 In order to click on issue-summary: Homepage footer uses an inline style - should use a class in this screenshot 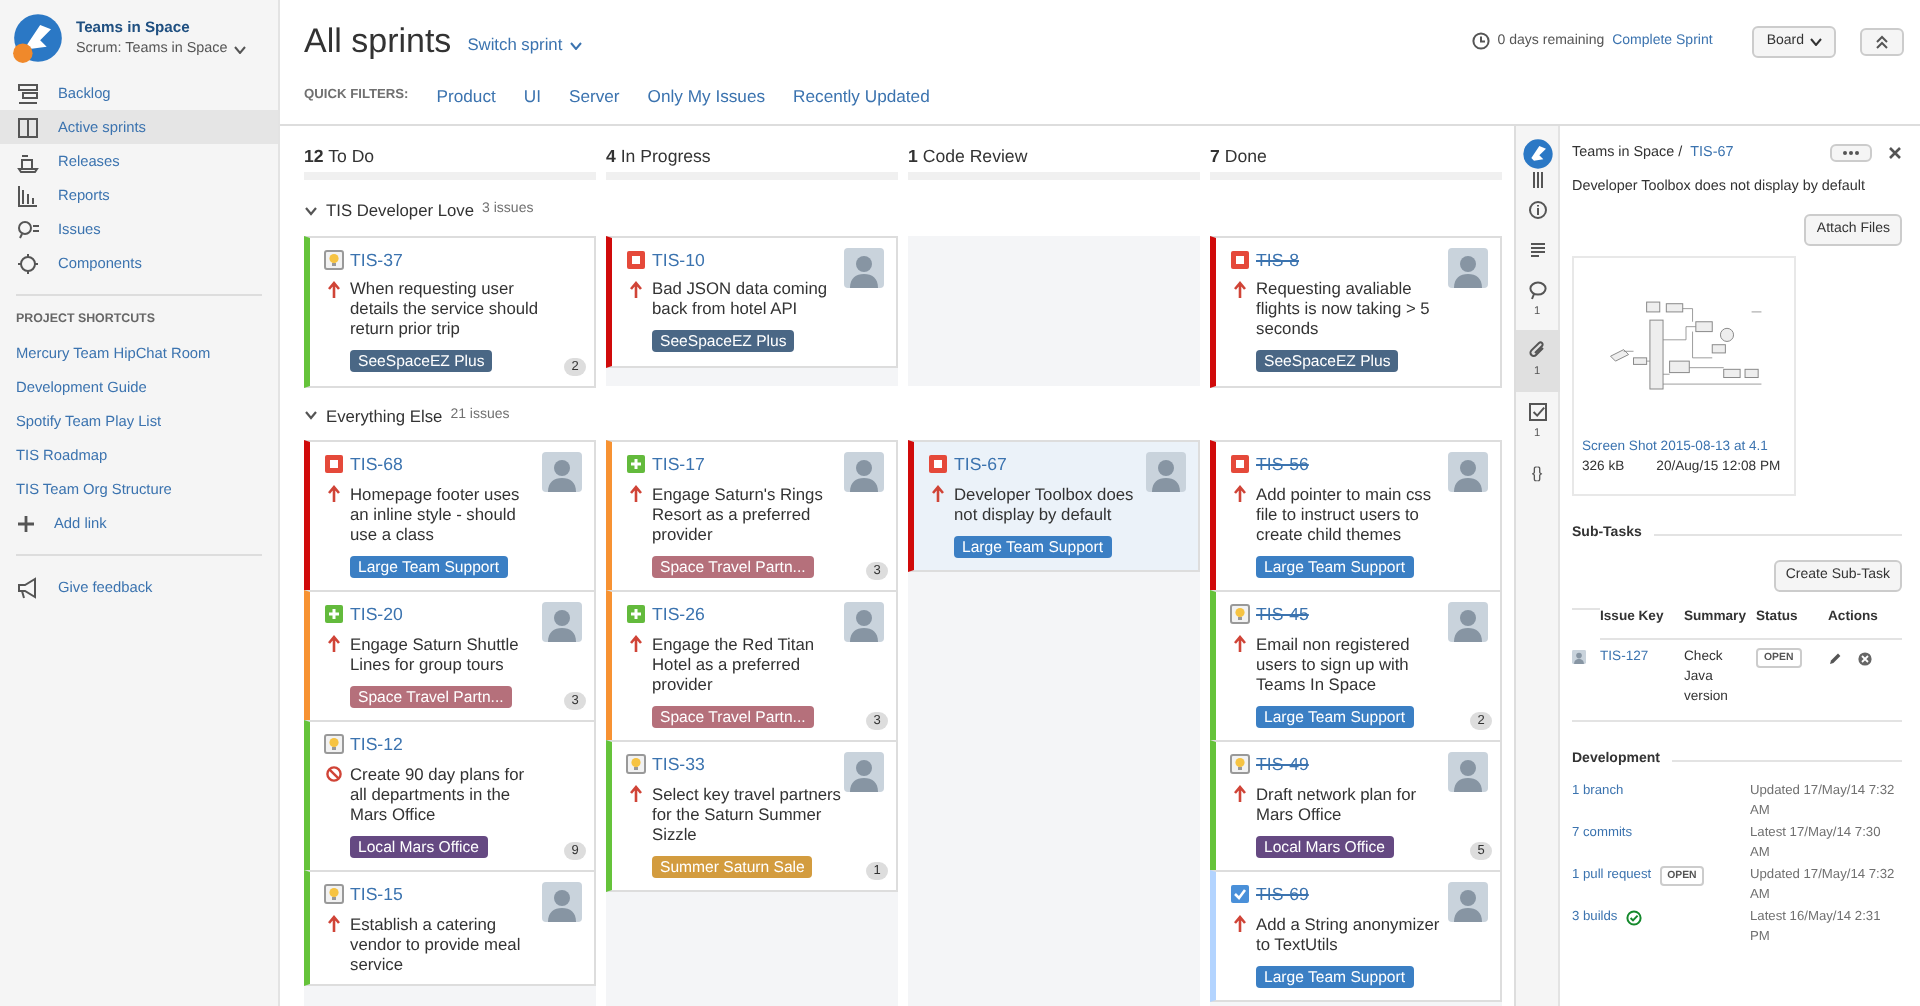, I will do `click(436, 513)`.